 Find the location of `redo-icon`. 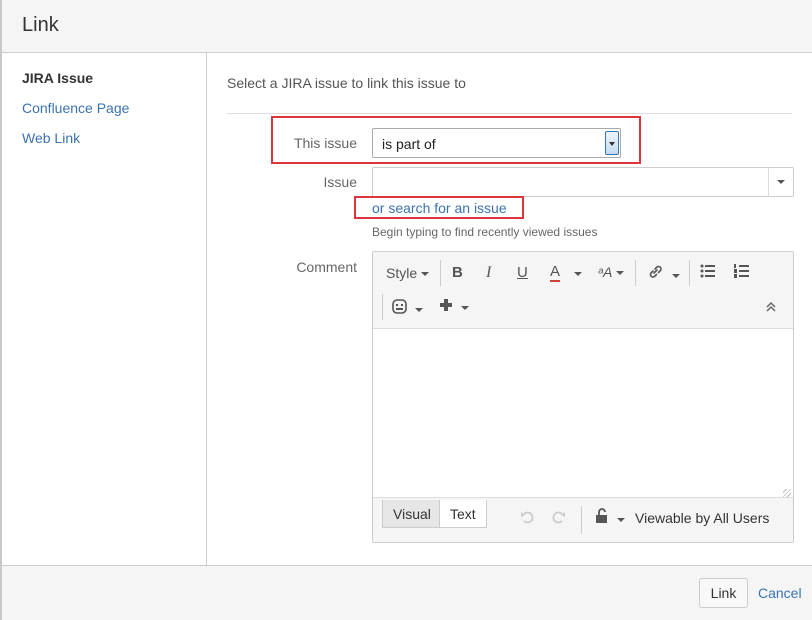

redo-icon is located at coordinates (558, 517).